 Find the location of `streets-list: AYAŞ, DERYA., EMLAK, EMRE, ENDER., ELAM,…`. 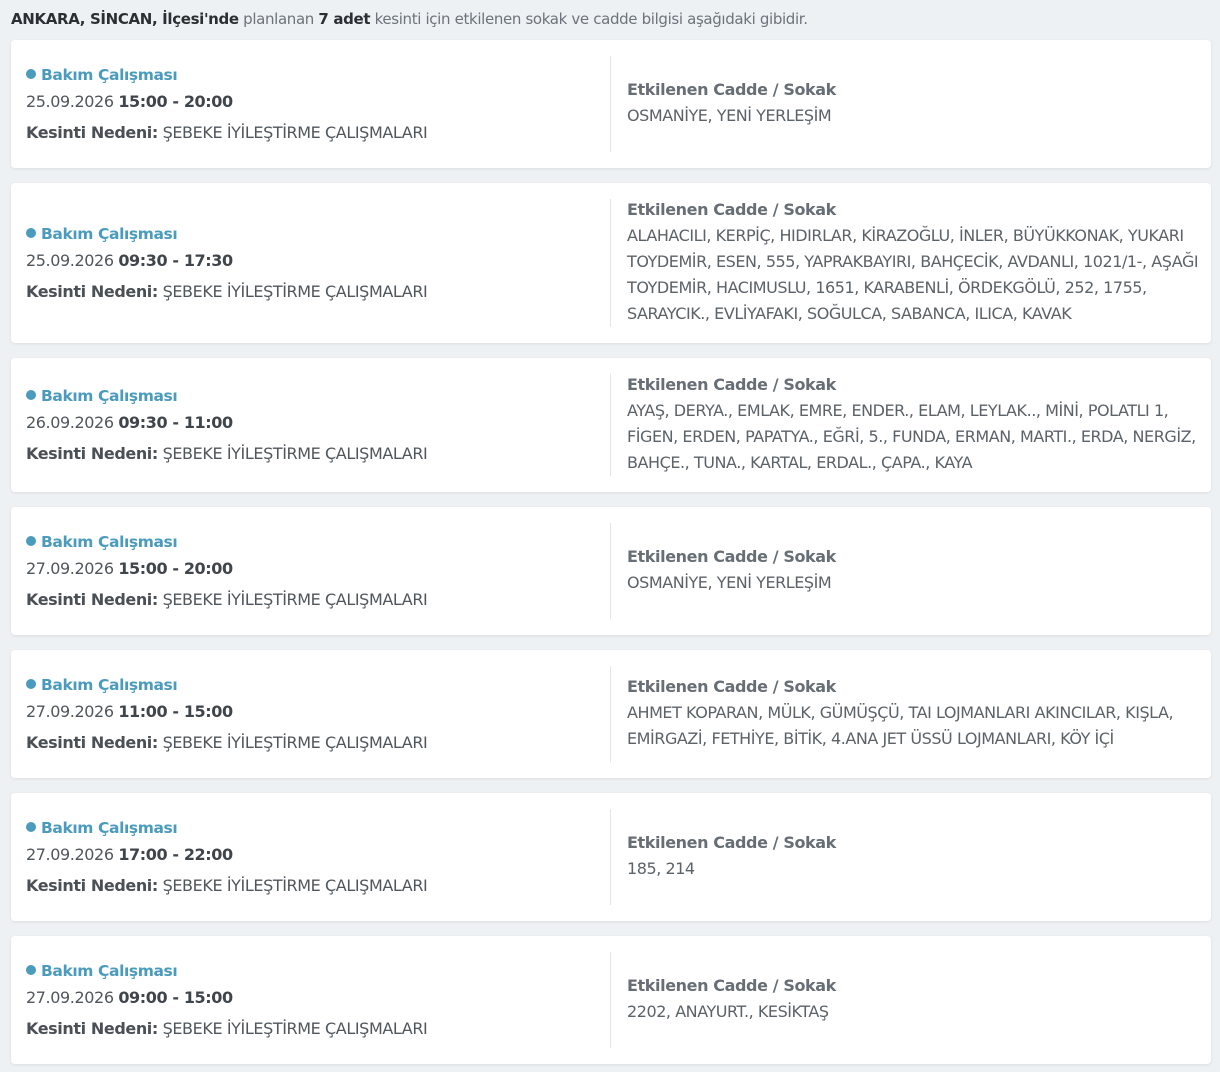

streets-list: AYAŞ, DERYA., EMLAK, EMRE, ENDER., ELAM,… is located at coordinates (911, 436).